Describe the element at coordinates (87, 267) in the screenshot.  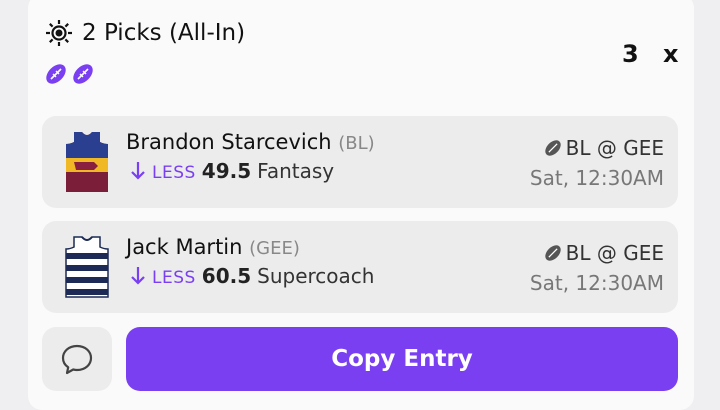
I see `geelong-jersey-icon` at that location.